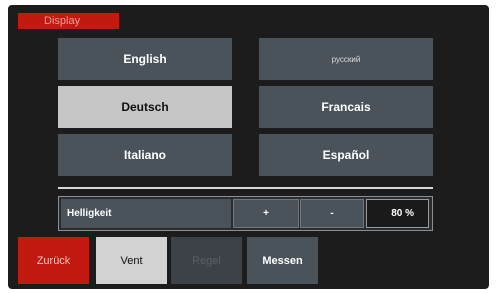  Describe the element at coordinates (68, 21) in the screenshot. I see `screen-title: Display` at that location.